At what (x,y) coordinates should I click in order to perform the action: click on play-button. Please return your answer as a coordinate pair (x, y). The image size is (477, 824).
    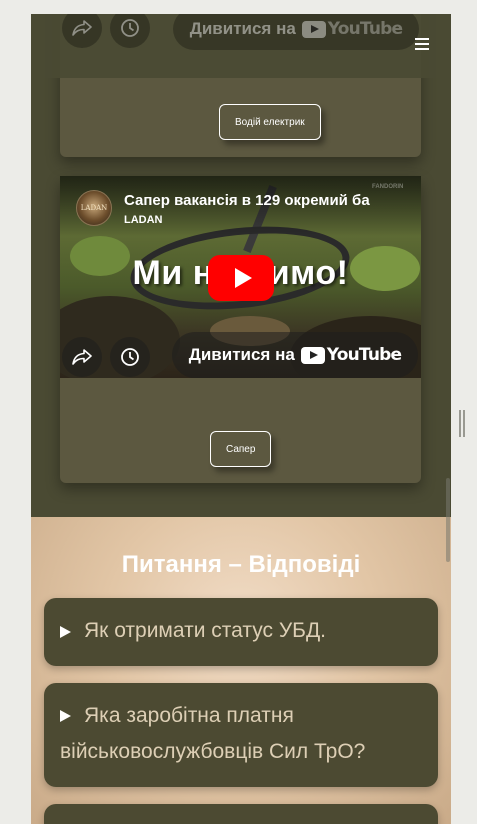
    Looking at the image, I should click on (241, 278).